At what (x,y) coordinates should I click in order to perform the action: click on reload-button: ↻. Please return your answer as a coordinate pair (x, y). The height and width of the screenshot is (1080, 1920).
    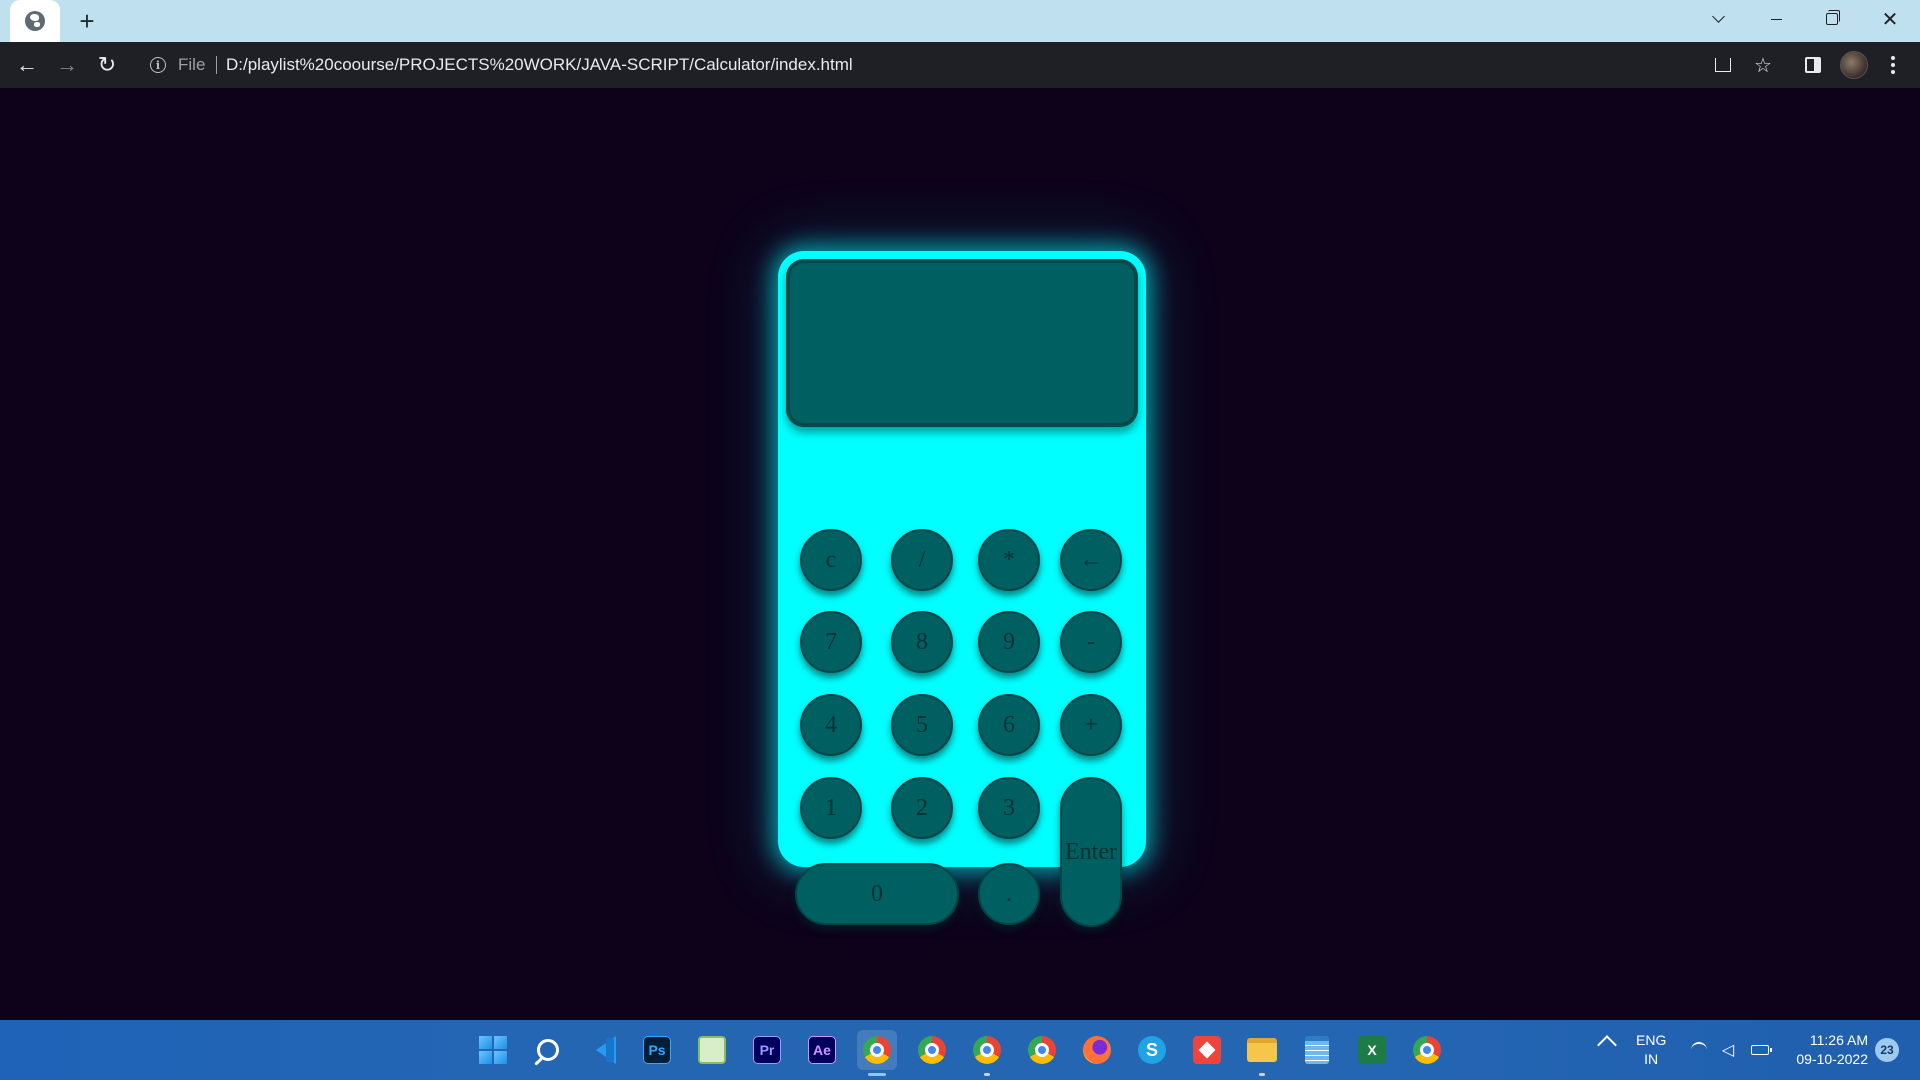
    Looking at the image, I should click on (107, 65).